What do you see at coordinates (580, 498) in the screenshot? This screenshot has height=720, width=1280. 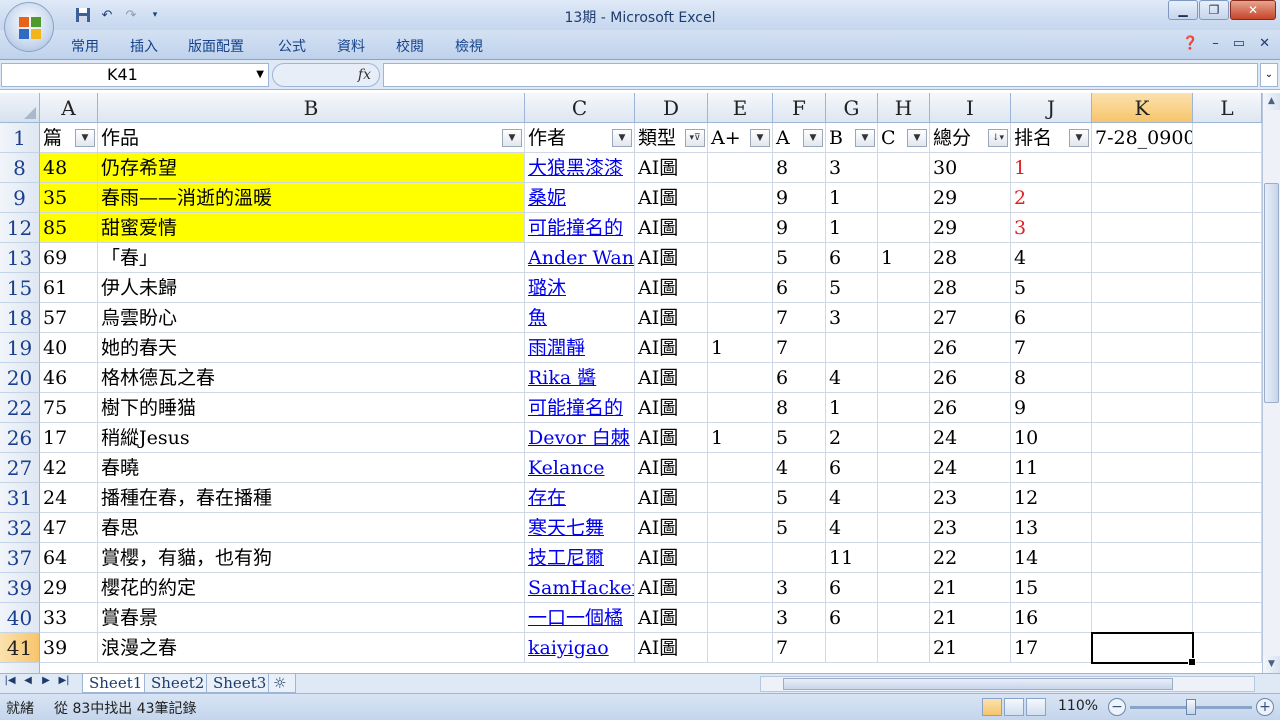 I see `author-link: 存在` at bounding box center [580, 498].